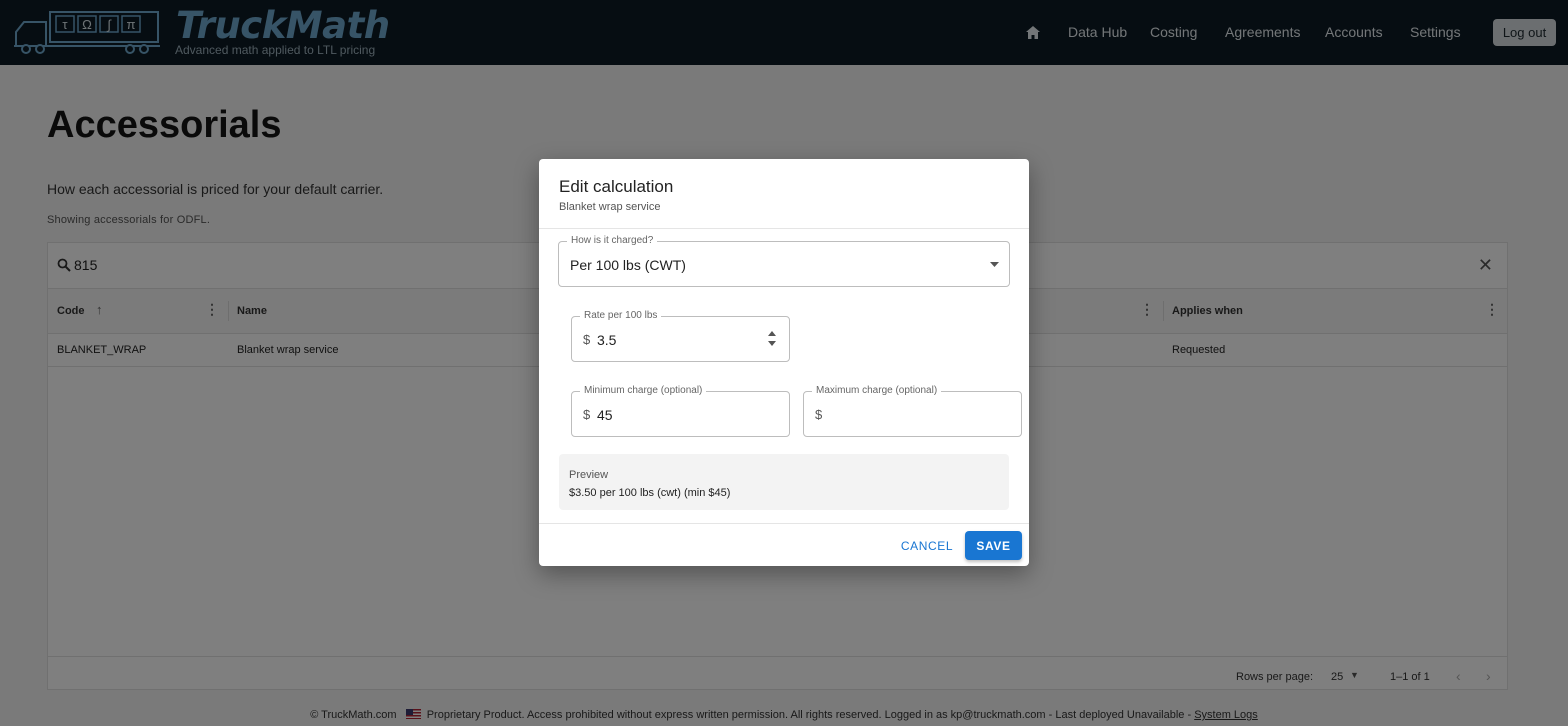 The width and height of the screenshot is (1568, 726). What do you see at coordinates (772, 339) in the screenshot?
I see `number-stepper-icon` at bounding box center [772, 339].